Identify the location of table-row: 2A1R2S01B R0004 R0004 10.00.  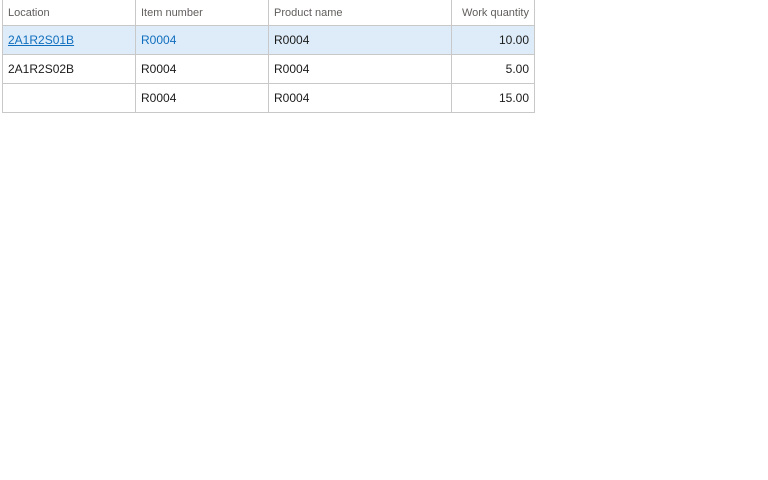
(268, 40).